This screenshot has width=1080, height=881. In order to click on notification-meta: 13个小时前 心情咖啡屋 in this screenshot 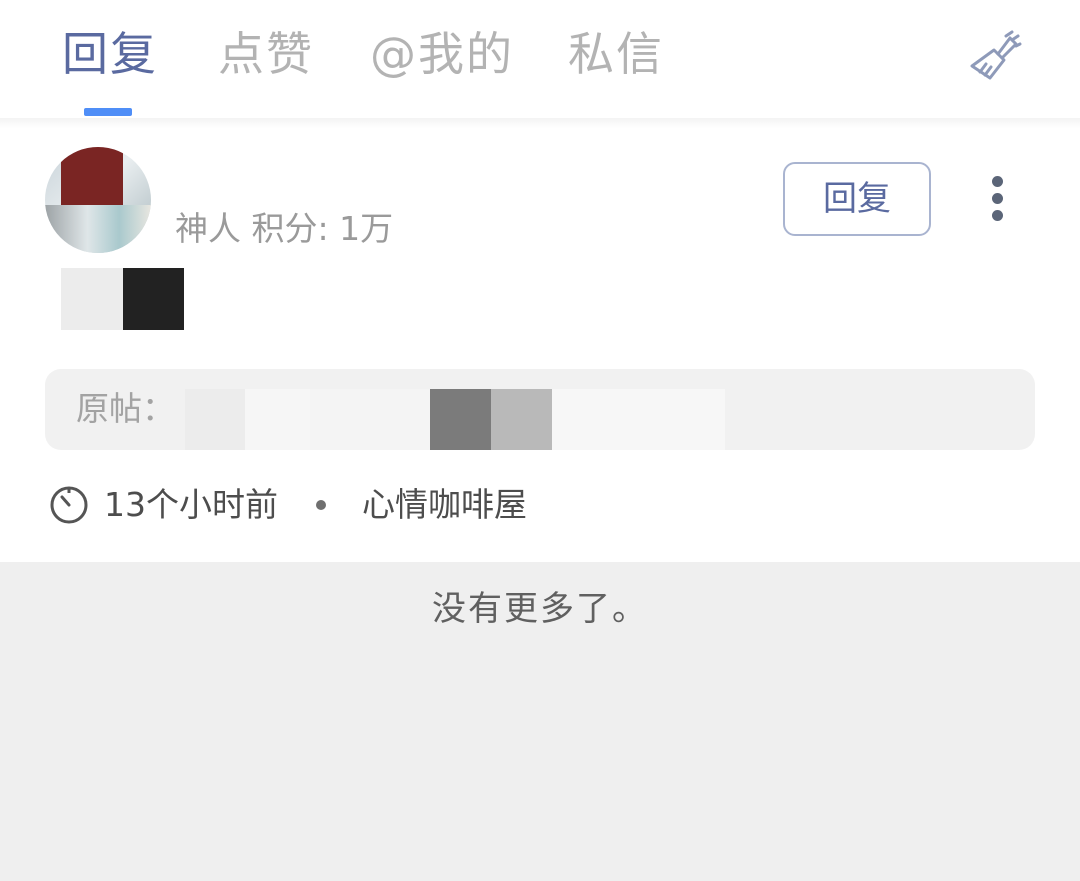, I will do `click(398, 505)`.